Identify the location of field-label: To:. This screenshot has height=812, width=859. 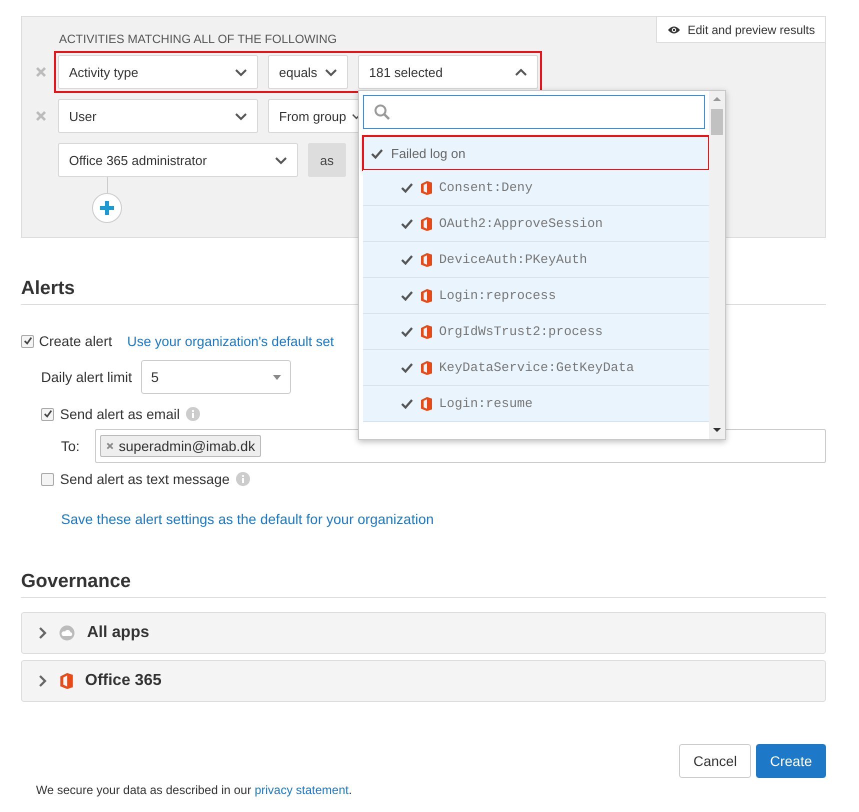
(70, 446).